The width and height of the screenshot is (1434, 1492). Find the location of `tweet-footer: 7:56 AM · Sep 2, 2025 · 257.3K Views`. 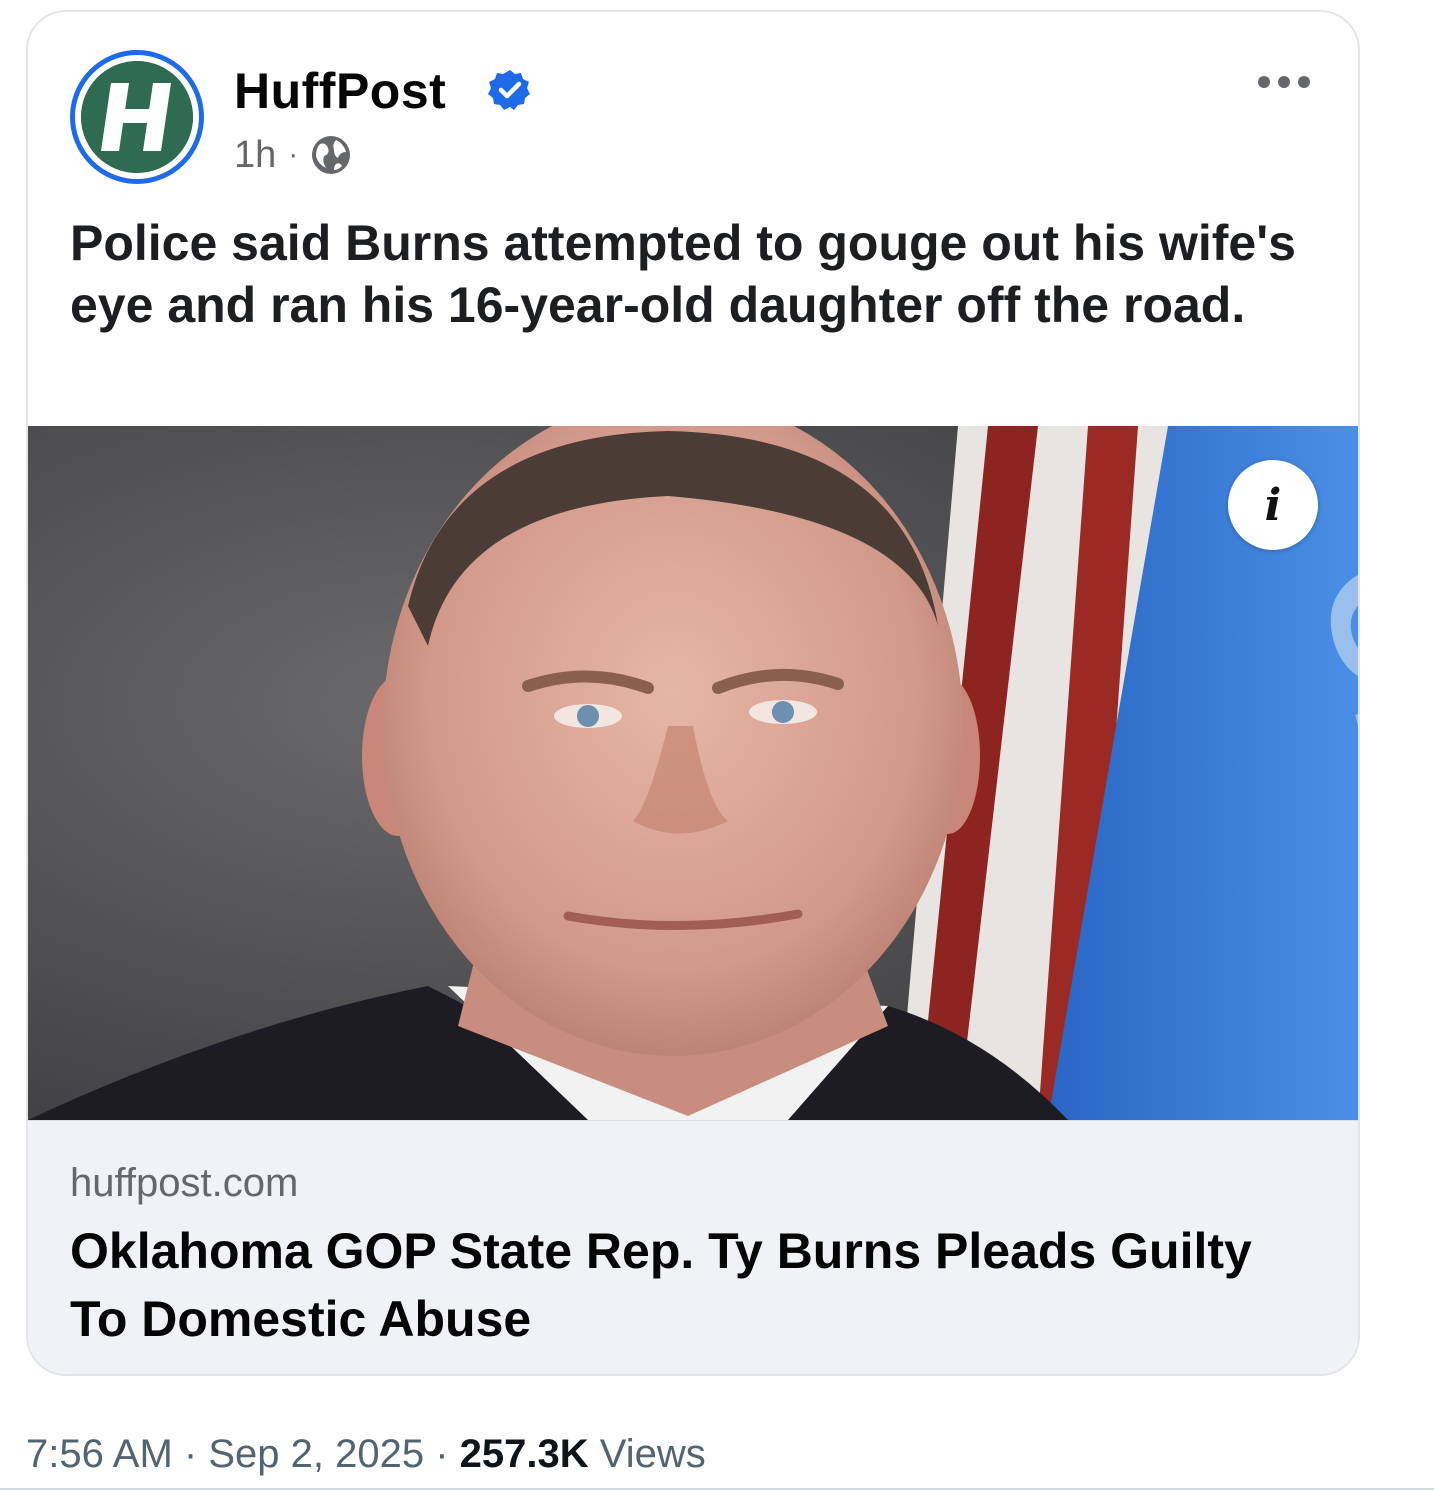

tweet-footer: 7:56 AM · Sep 2, 2025 · 257.3K Views is located at coordinates (366, 1454).